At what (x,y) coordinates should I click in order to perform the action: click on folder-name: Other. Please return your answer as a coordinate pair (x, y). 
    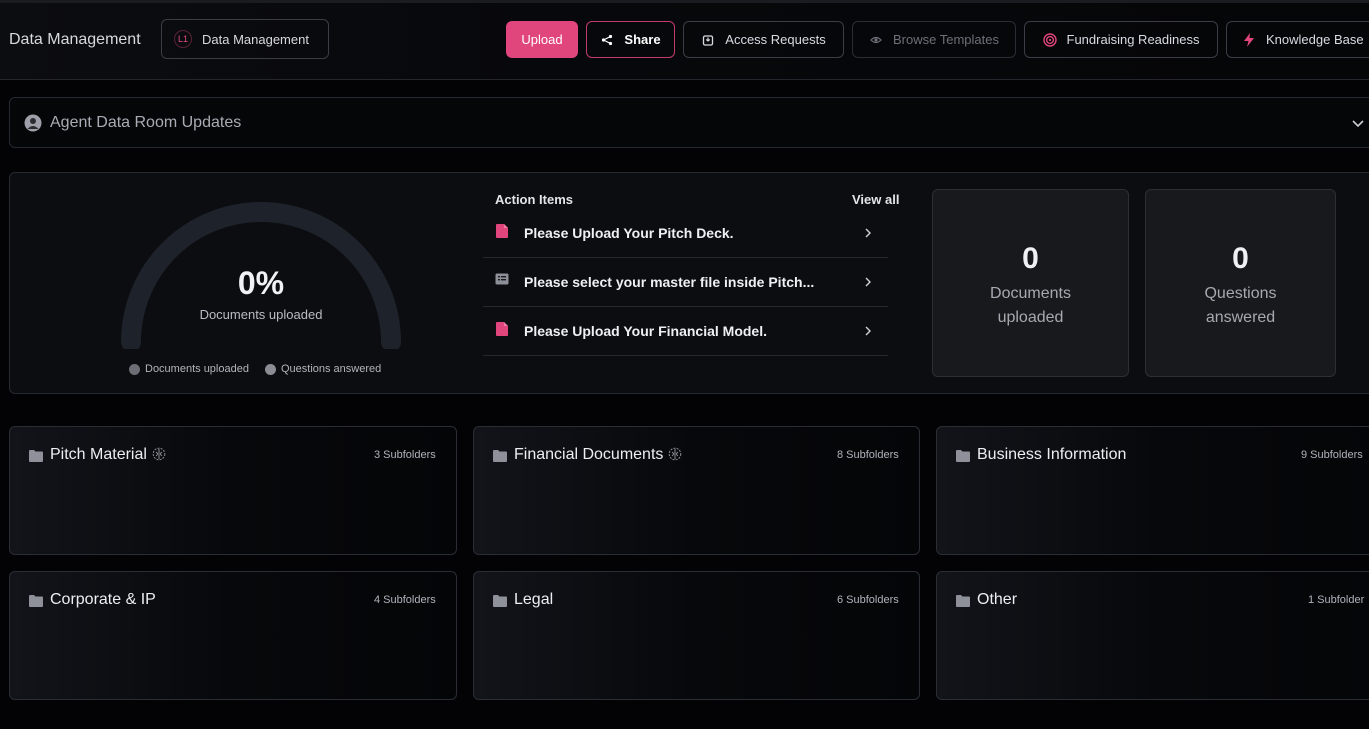
    Looking at the image, I should click on (997, 599).